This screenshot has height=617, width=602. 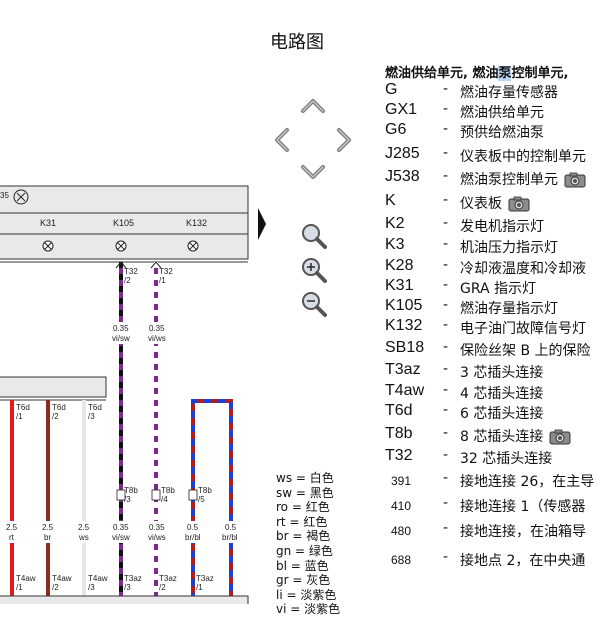 I want to click on pan-up-icon, so click(x=313, y=105).